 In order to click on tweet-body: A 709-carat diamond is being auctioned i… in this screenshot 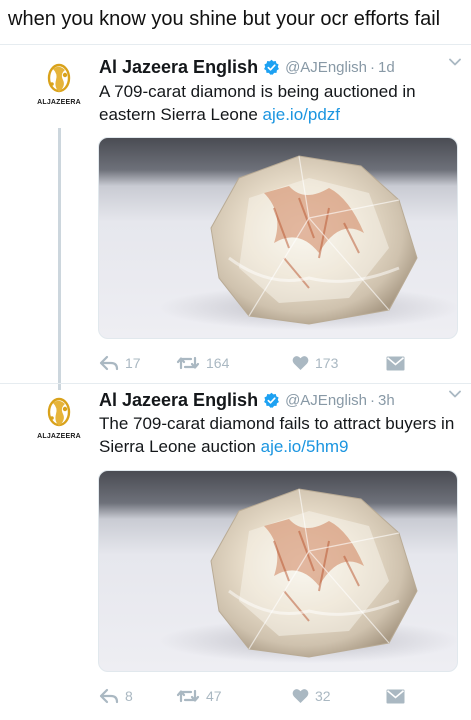, I will do `click(257, 103)`.